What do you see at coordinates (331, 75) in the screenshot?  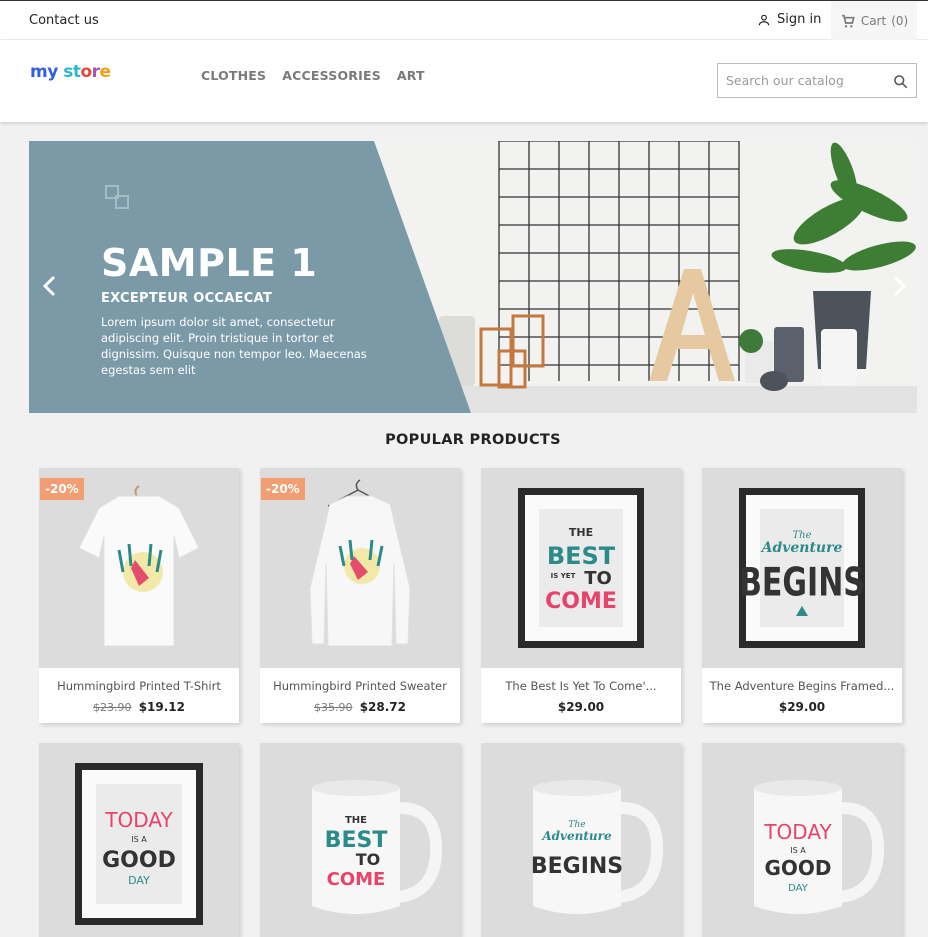 I see `nav-item-accessories: ACCESSORIES` at bounding box center [331, 75].